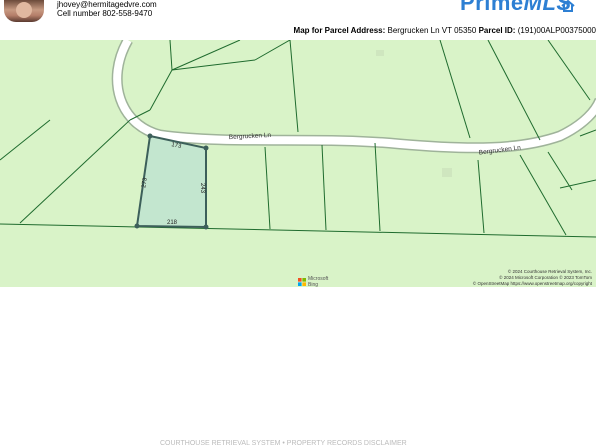 Image resolution: width=596 pixels, height=447 pixels. I want to click on address-label: Map for Parcel Address:, so click(339, 30).